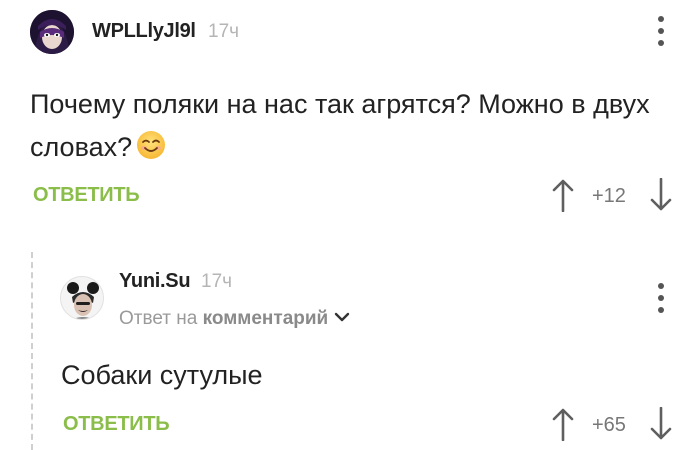  What do you see at coordinates (32, 351) in the screenshot?
I see `thread-line` at bounding box center [32, 351].